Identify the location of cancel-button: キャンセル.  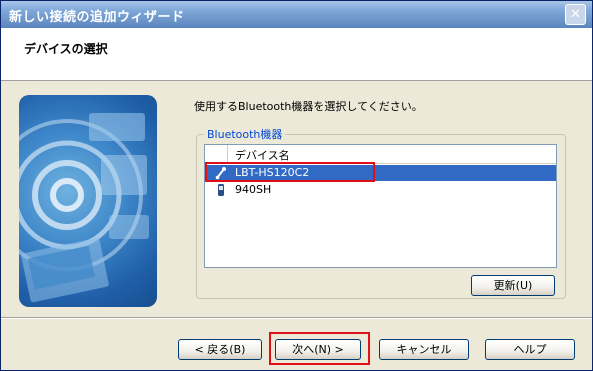
(424, 349).